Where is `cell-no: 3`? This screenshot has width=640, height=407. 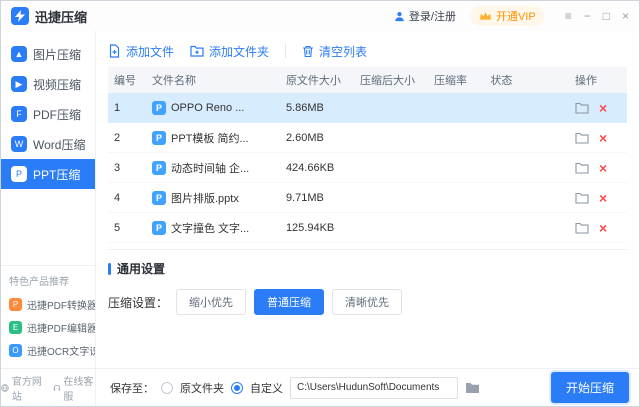 cell-no: 3 is located at coordinates (117, 167).